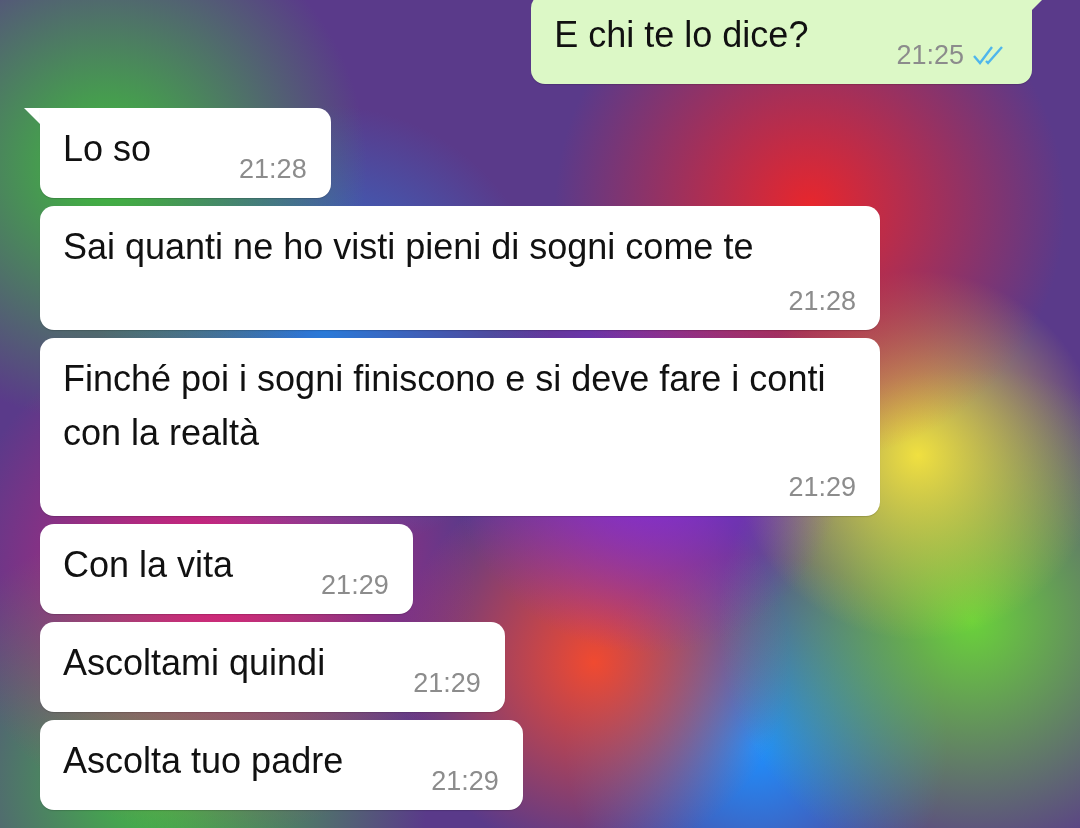 The image size is (1080, 828). I want to click on message-text: E chi te lo dice?, so click(681, 35).